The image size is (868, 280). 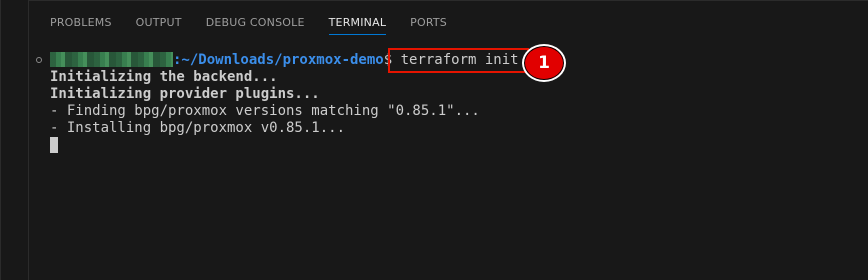 I want to click on panel-top-border, so click(x=448, y=4).